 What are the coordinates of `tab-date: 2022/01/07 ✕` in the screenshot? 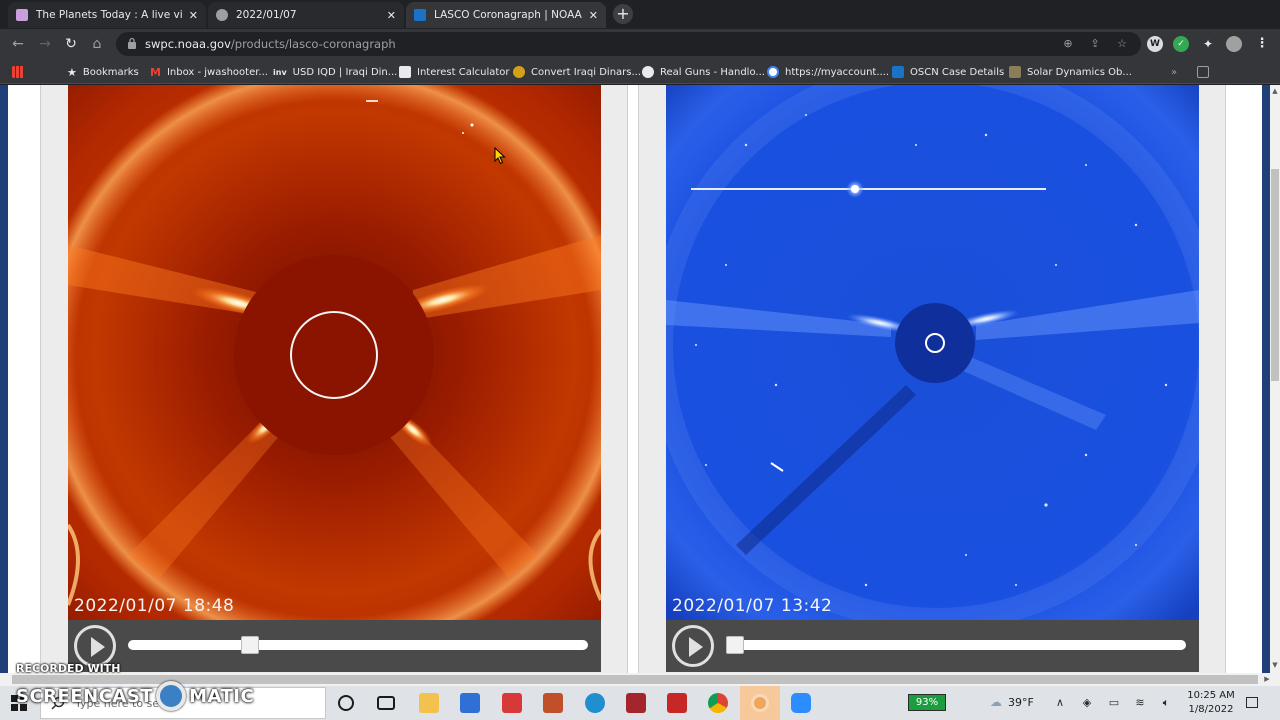 It's located at (306, 15).